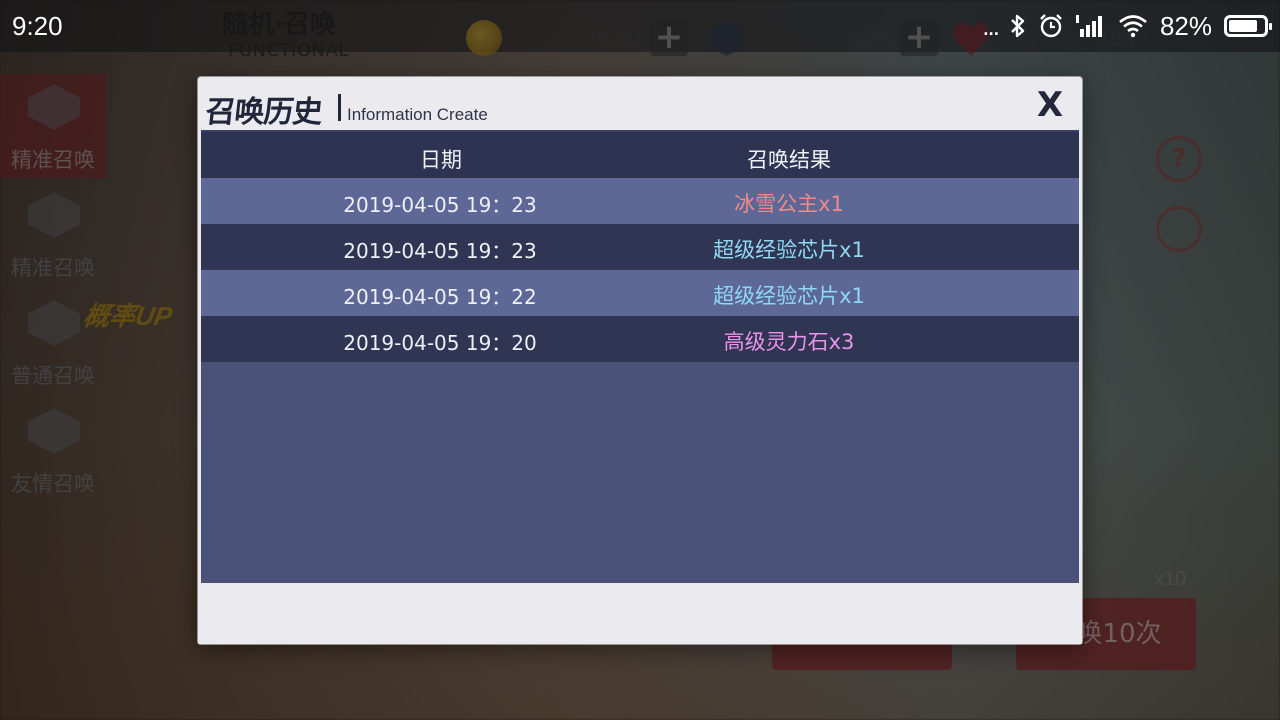  Describe the element at coordinates (789, 204) in the screenshot. I see `row-result: 冰雪公主x1` at that location.